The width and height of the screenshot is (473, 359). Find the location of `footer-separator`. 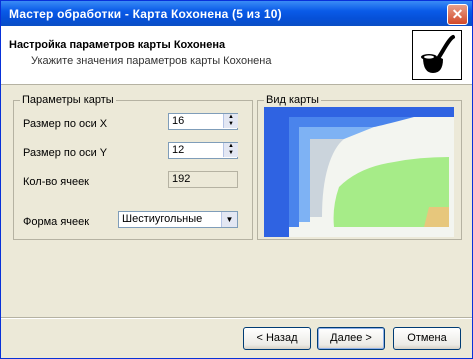

footer-separator is located at coordinates (236, 318).